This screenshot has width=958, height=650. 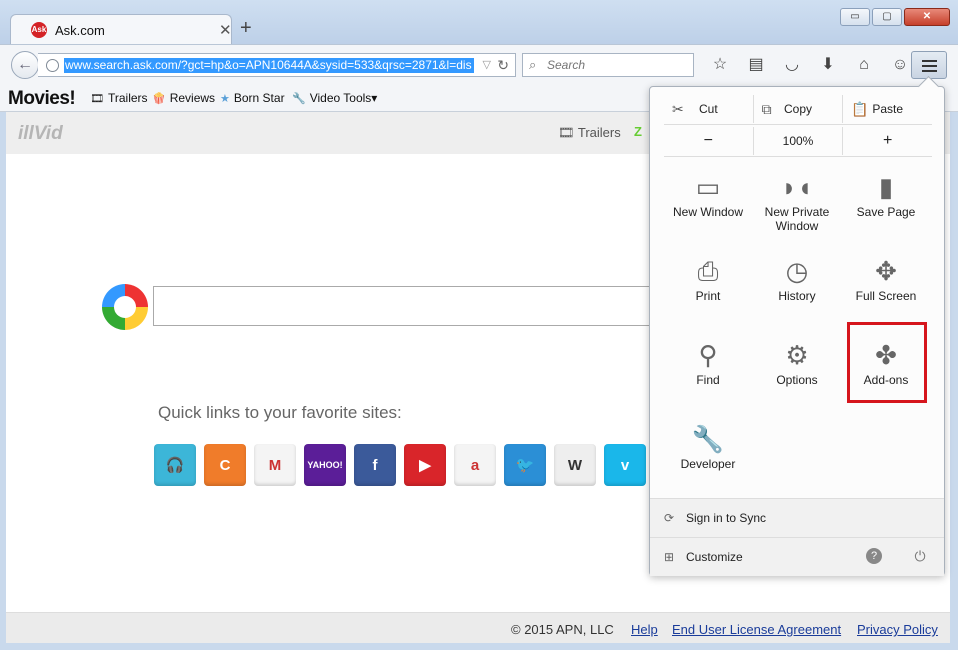 I want to click on quicklink-youtube: ▶, so click(x=425, y=465).